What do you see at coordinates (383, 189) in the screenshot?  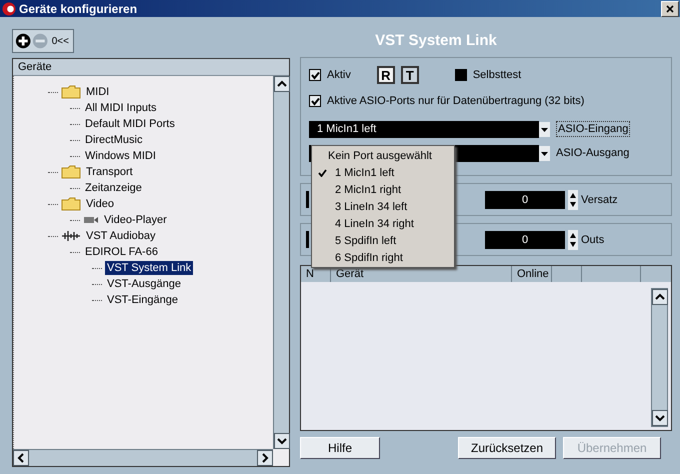 I see `menu-item: 2 MicIn1 right` at bounding box center [383, 189].